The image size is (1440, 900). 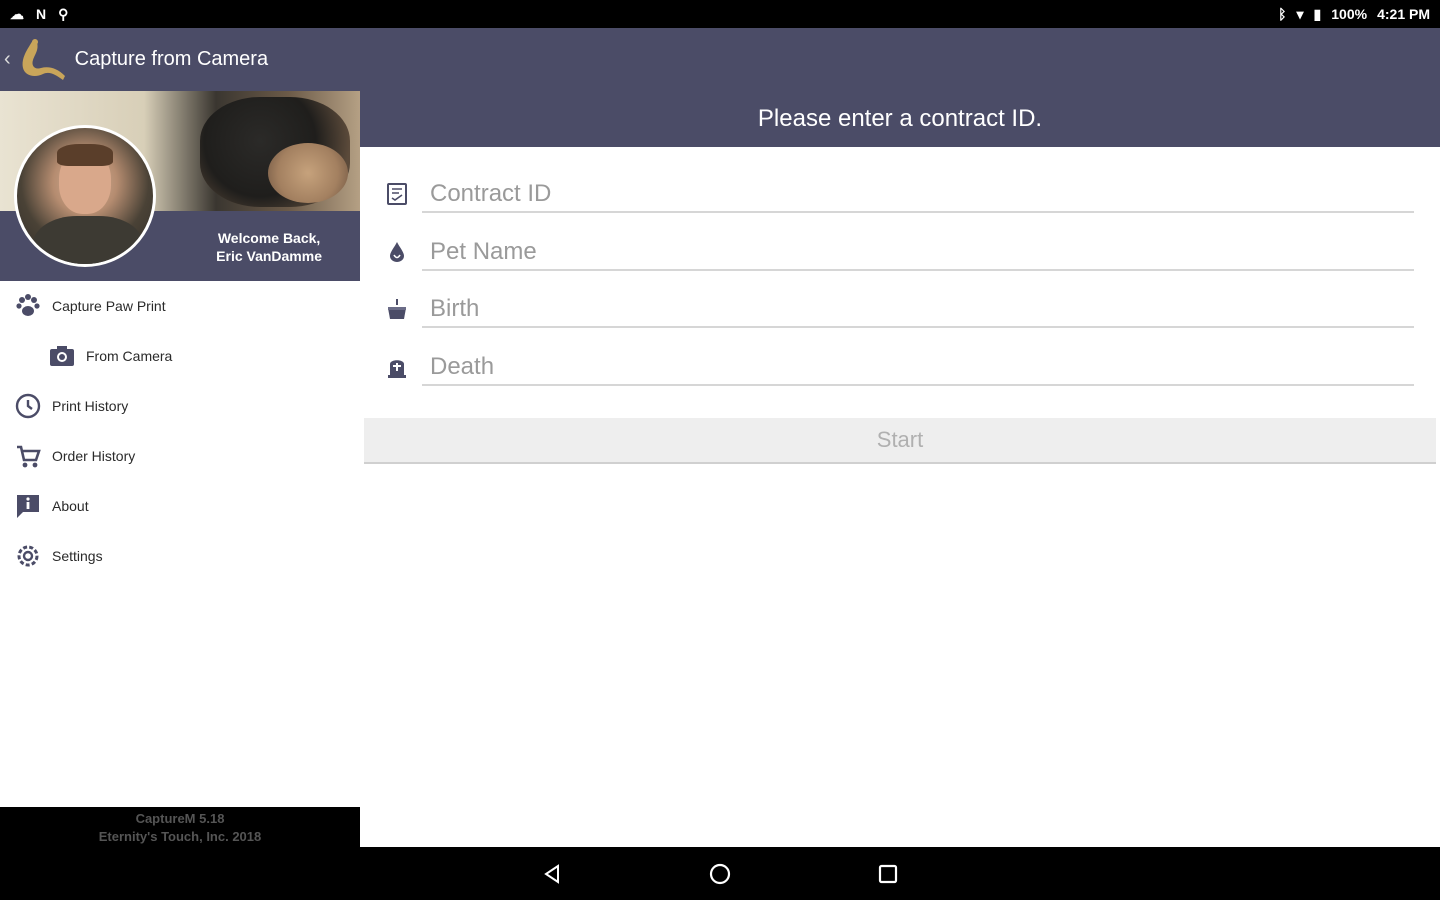 What do you see at coordinates (88, 240) in the screenshot?
I see `avatar-body` at bounding box center [88, 240].